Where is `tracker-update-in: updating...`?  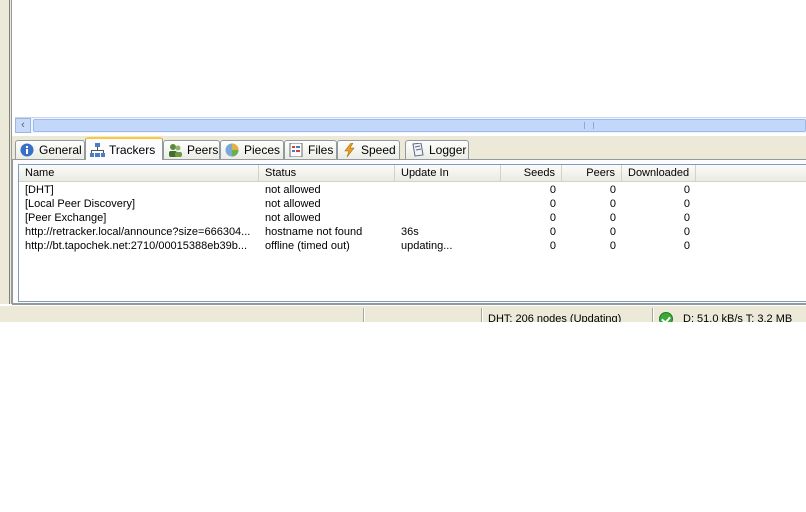
tracker-update-in: updating... is located at coordinates (427, 246).